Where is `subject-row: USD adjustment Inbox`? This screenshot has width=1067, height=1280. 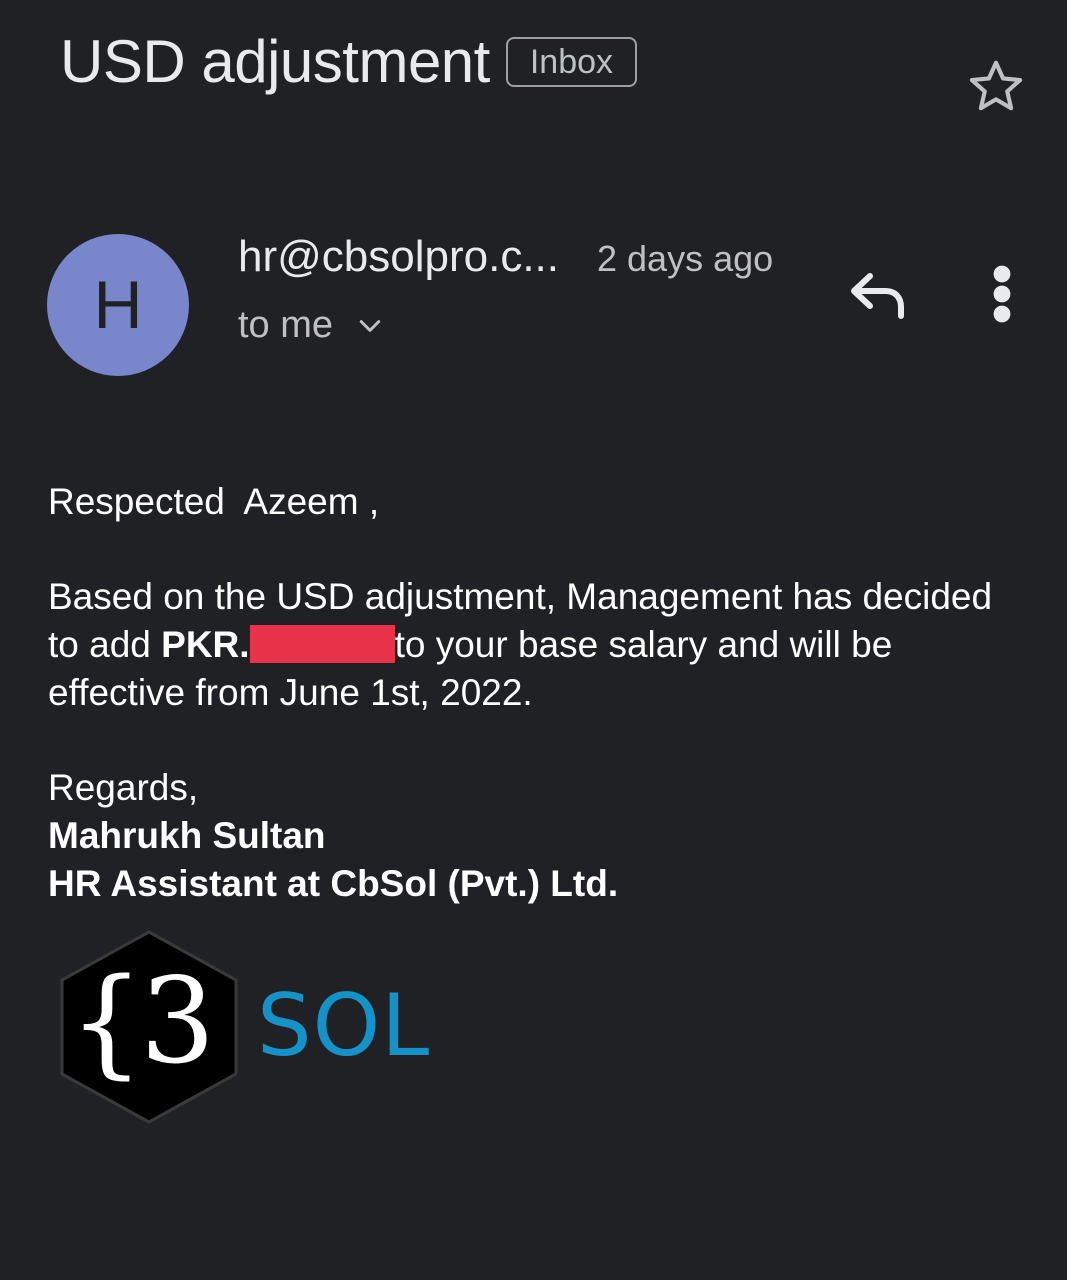
subject-row: USD adjustment Inbox is located at coordinates (349, 62).